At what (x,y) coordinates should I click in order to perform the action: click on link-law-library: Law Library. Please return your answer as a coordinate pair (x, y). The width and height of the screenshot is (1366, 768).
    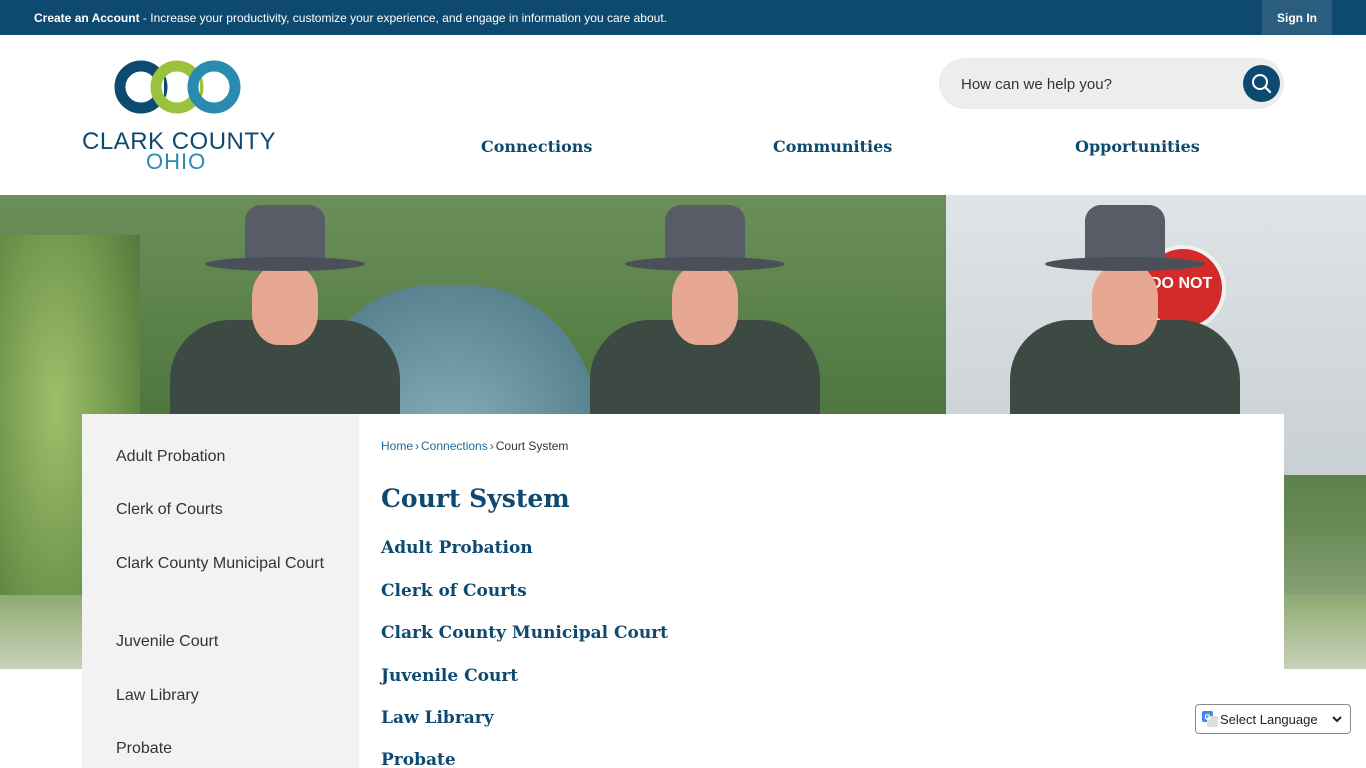
    Looking at the image, I should click on (437, 718).